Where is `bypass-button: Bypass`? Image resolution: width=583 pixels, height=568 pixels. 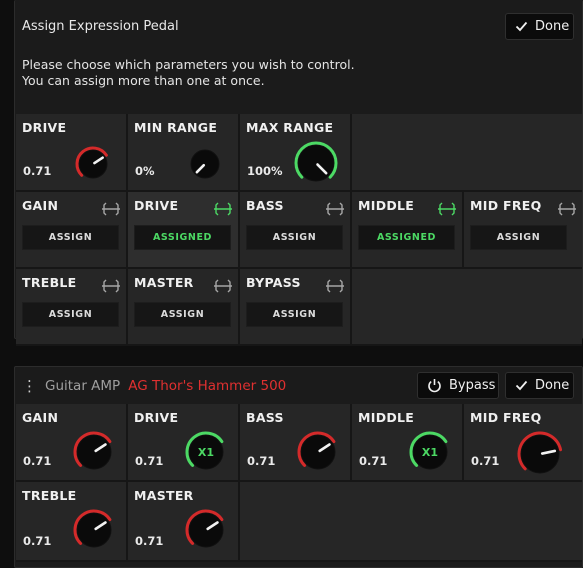
bypass-button: Bypass is located at coordinates (458, 385).